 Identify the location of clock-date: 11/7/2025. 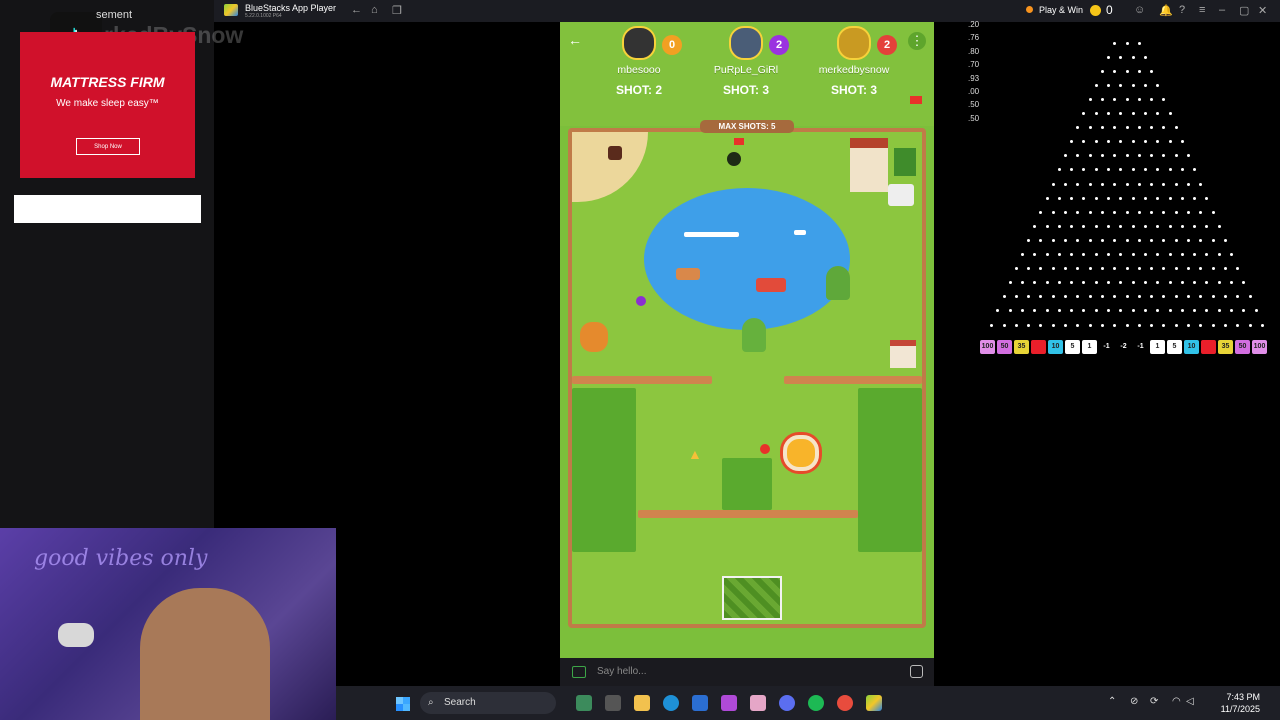
(1230, 709).